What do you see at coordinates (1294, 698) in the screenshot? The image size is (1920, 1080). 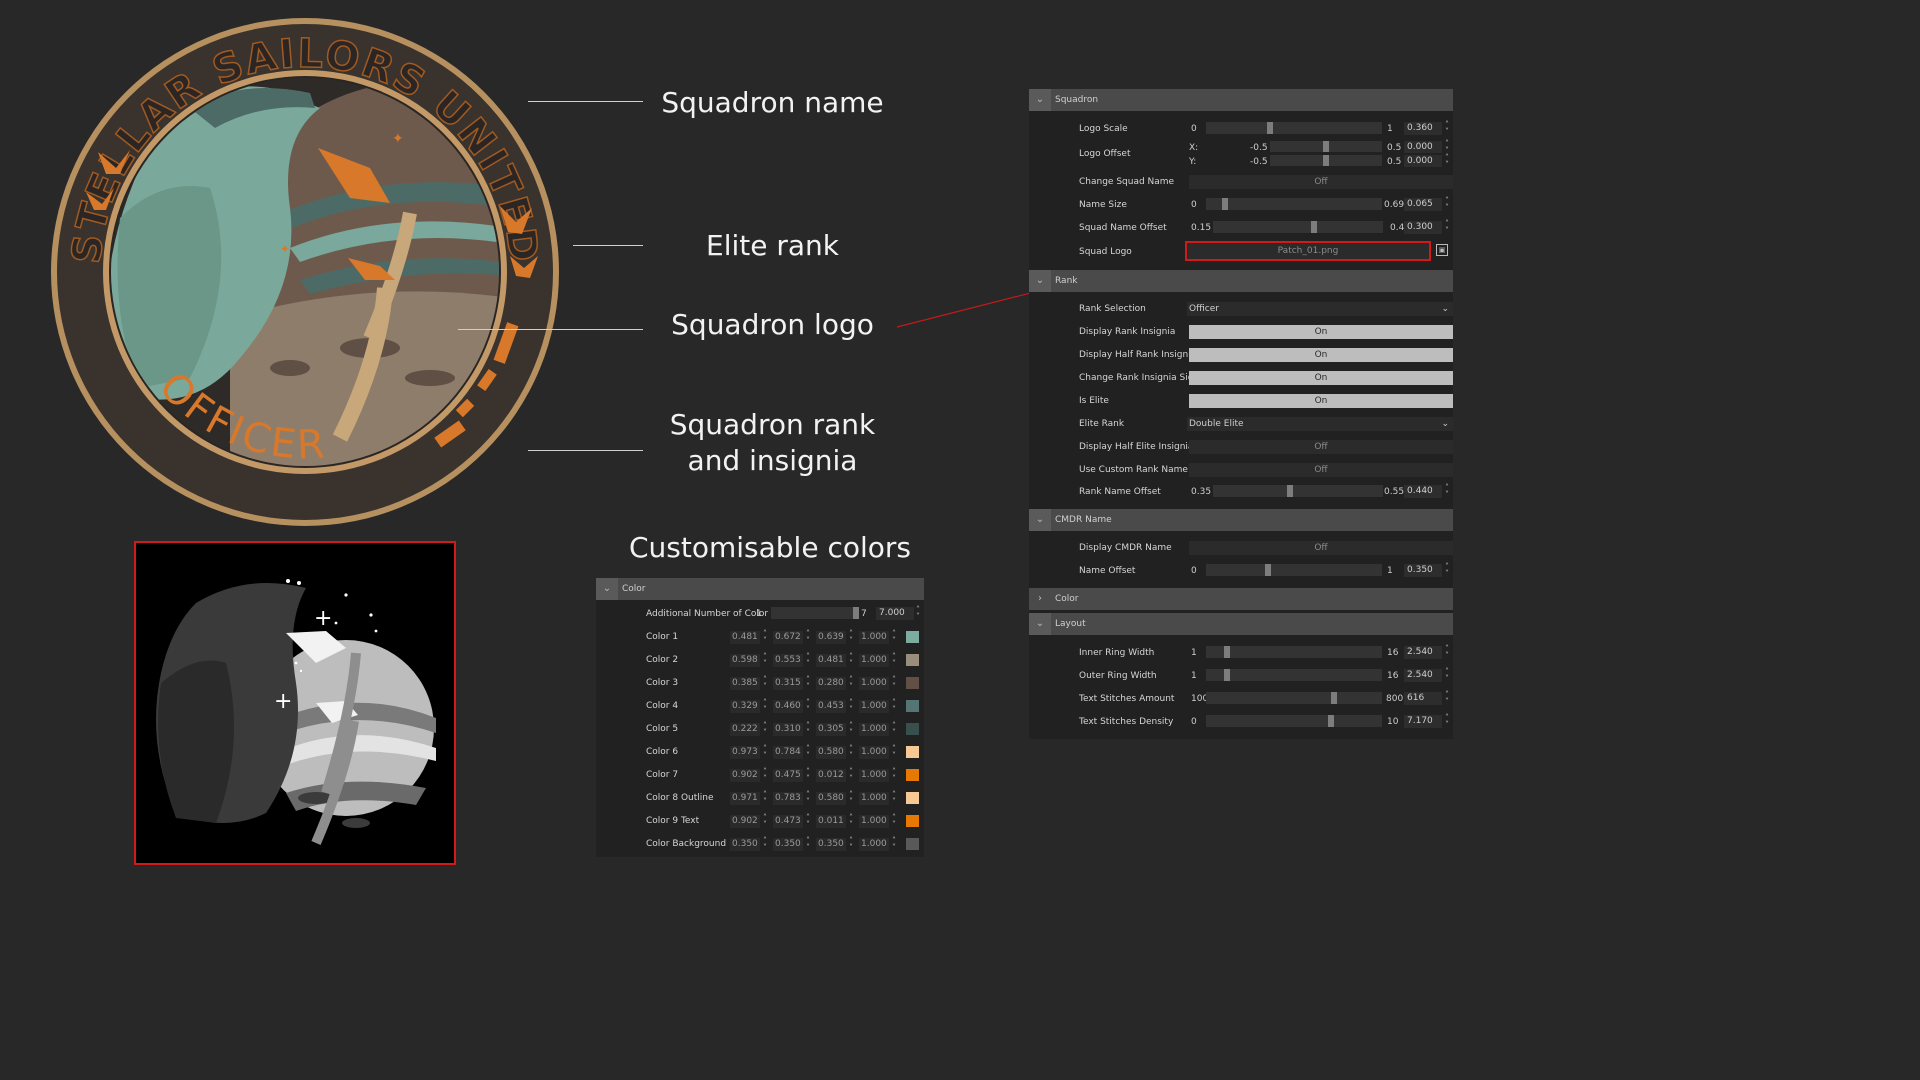 I see `text-stitches-amount-slider` at bounding box center [1294, 698].